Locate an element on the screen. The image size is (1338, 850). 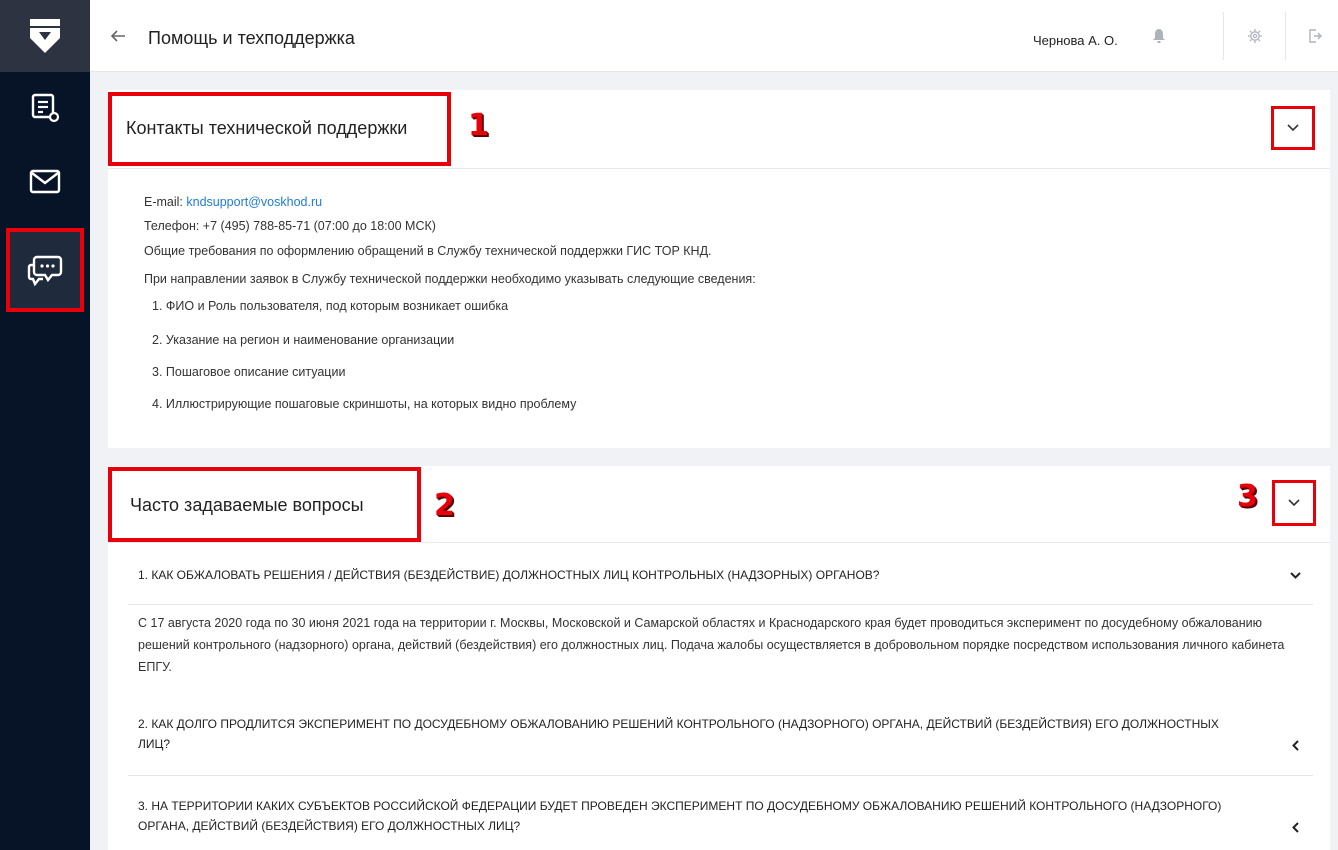
list-item: 3. Пошаговое описание ситуации is located at coordinates (249, 372).